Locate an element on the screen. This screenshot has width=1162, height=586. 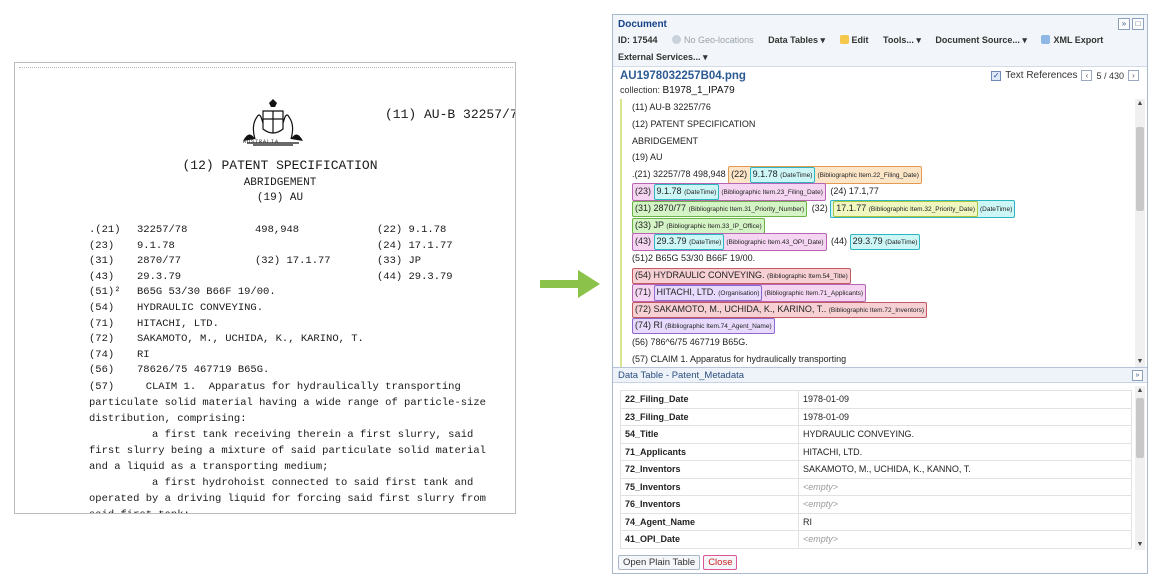
annotation-text: (23) is located at coordinates (643, 190).